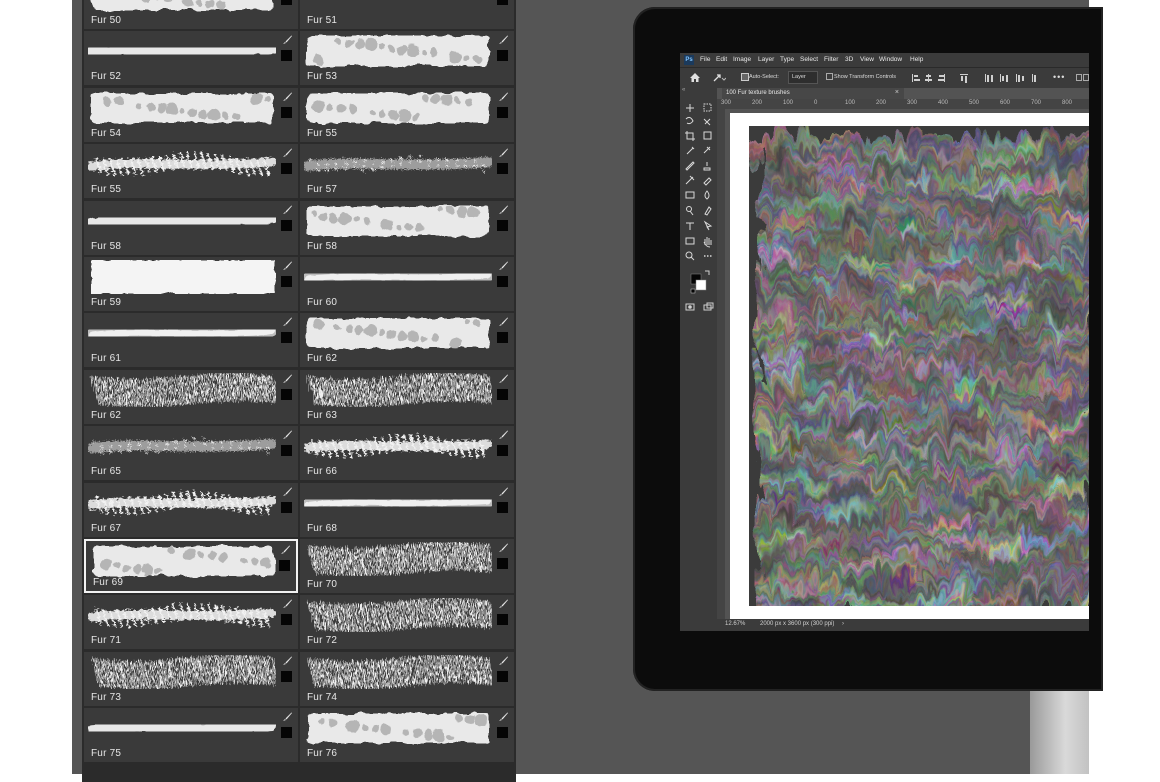  What do you see at coordinates (191, 453) in the screenshot?
I see `brush-preset-tile: Fur 65` at bounding box center [191, 453].